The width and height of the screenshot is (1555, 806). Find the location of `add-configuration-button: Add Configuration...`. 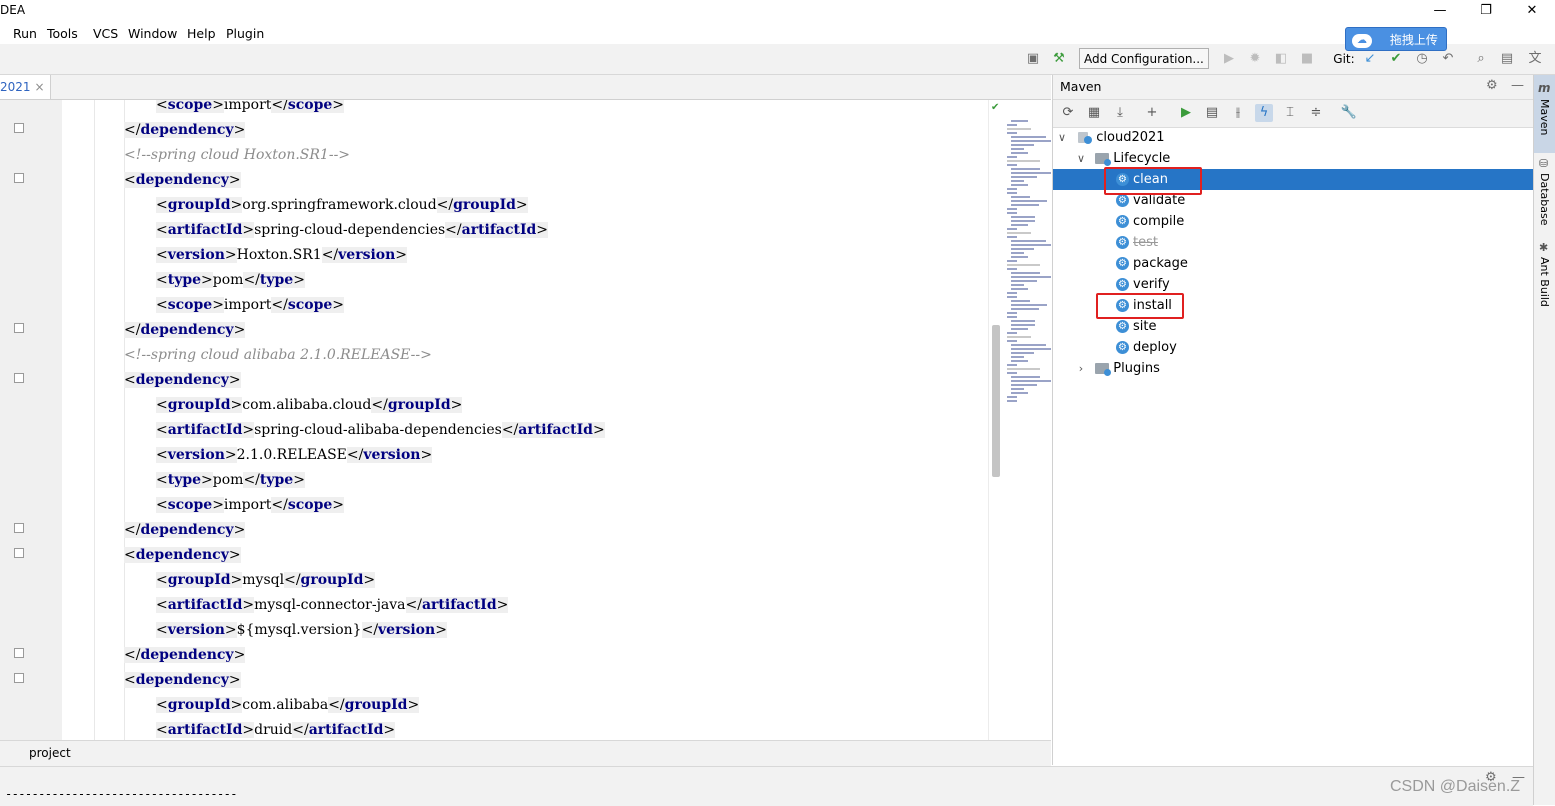

add-configuration-button: Add Configuration... is located at coordinates (1144, 58).